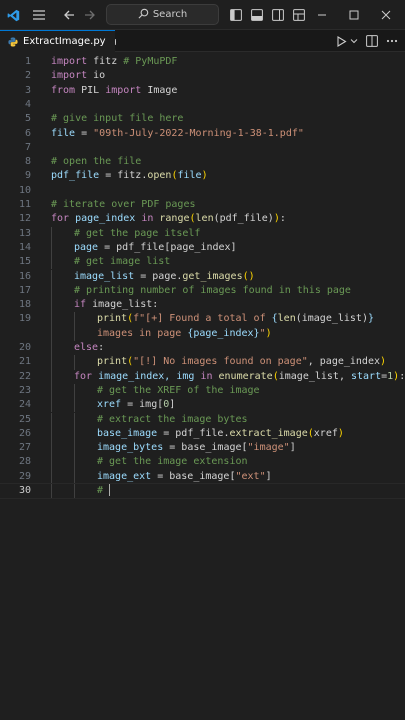 This screenshot has width=405, height=720. Describe the element at coordinates (27, 90) in the screenshot. I see `line-number: 3` at that location.